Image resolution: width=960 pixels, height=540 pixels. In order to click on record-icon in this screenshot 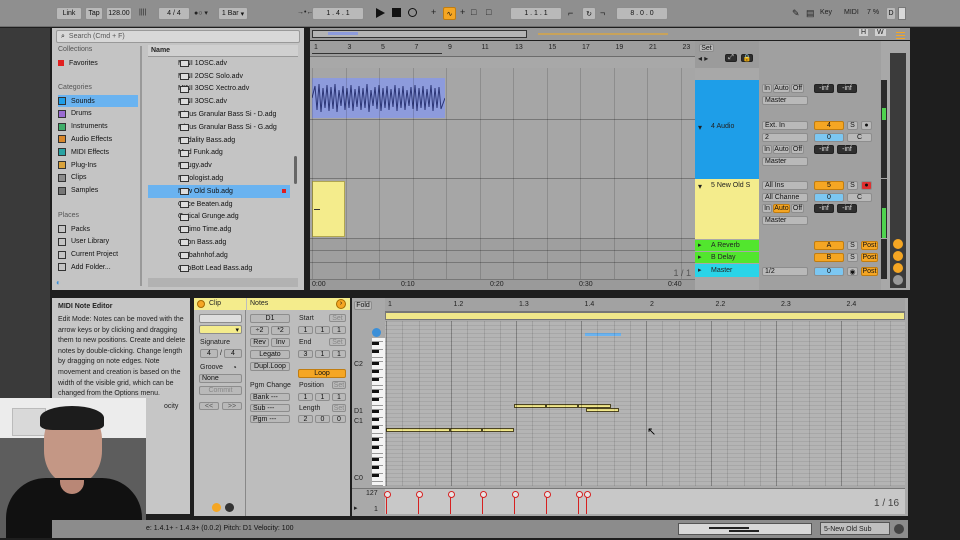, I will do `click(412, 12)`.